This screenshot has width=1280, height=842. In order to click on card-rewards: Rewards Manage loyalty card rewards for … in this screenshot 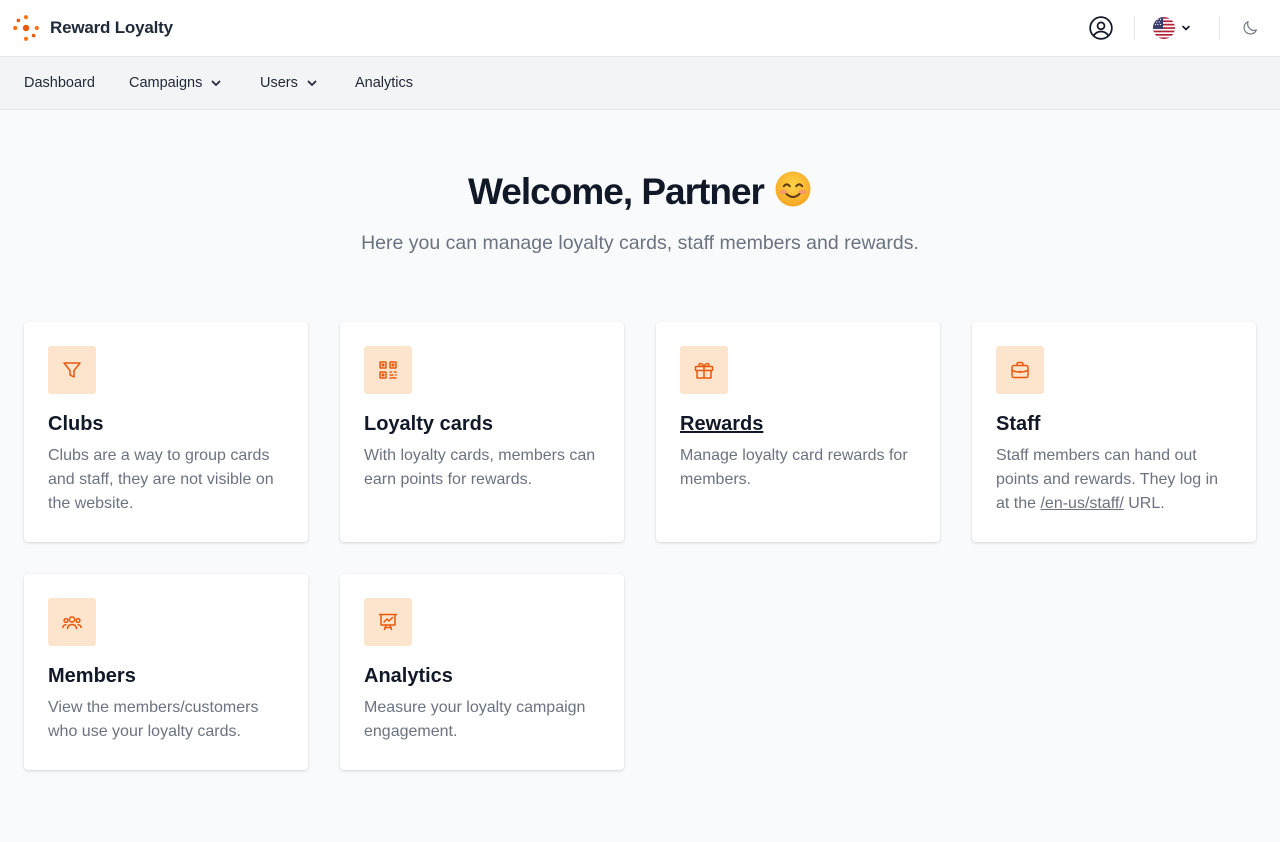, I will do `click(798, 432)`.